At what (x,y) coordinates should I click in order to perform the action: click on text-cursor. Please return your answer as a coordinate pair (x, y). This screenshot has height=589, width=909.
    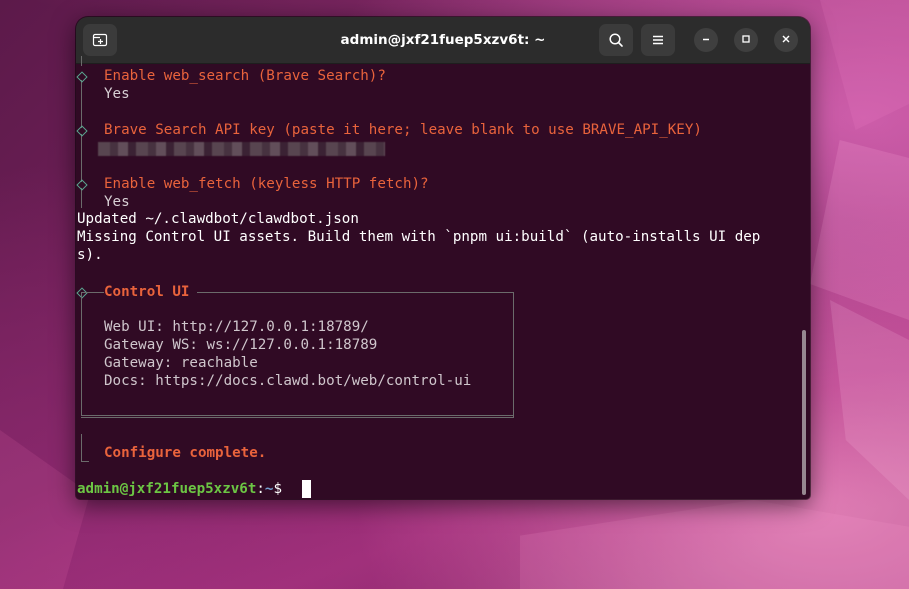
    Looking at the image, I should click on (306, 489).